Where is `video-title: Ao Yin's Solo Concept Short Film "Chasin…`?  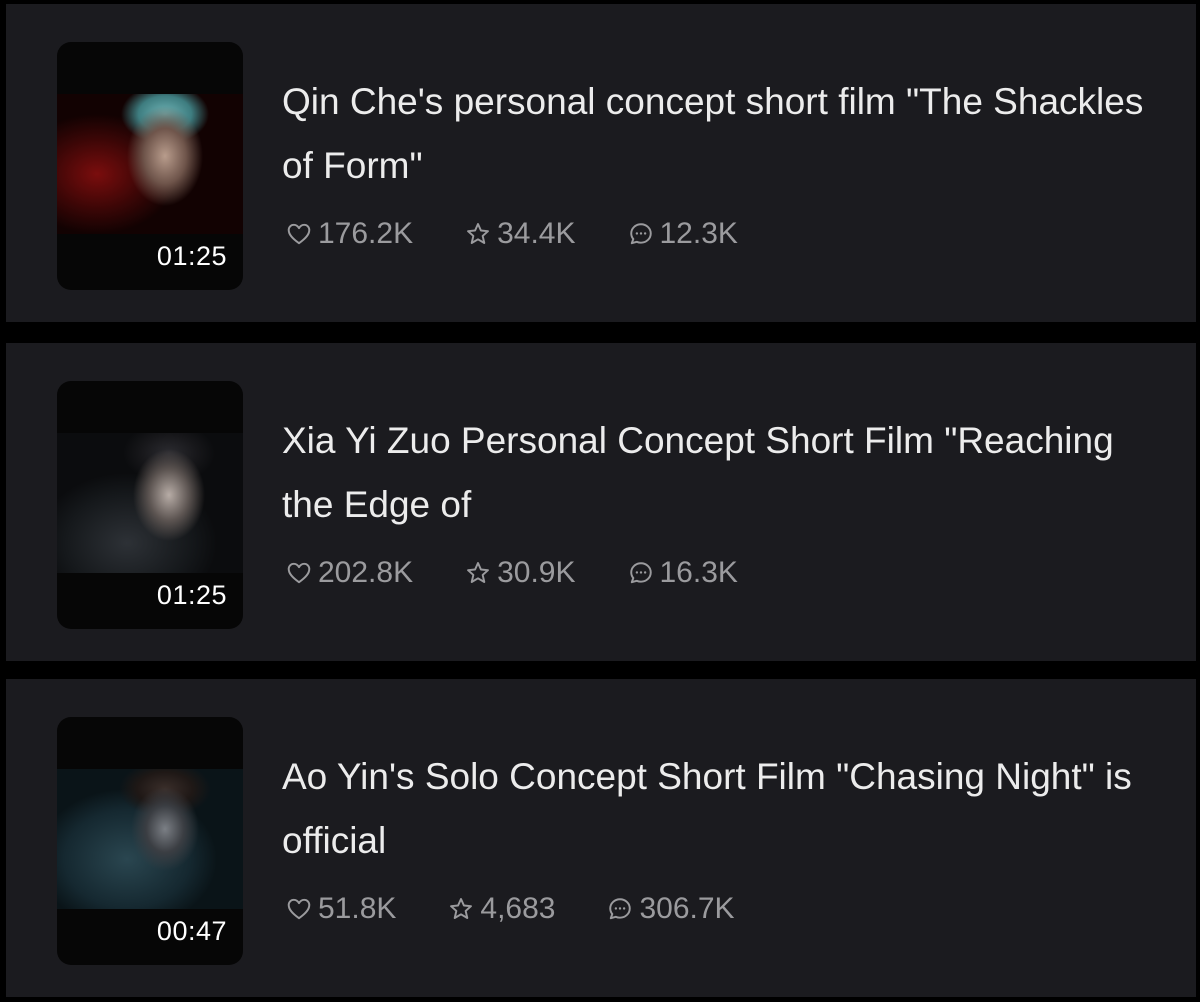
video-title: Ao Yin's Solo Concept Short Film "Chasin… is located at coordinates (722, 809).